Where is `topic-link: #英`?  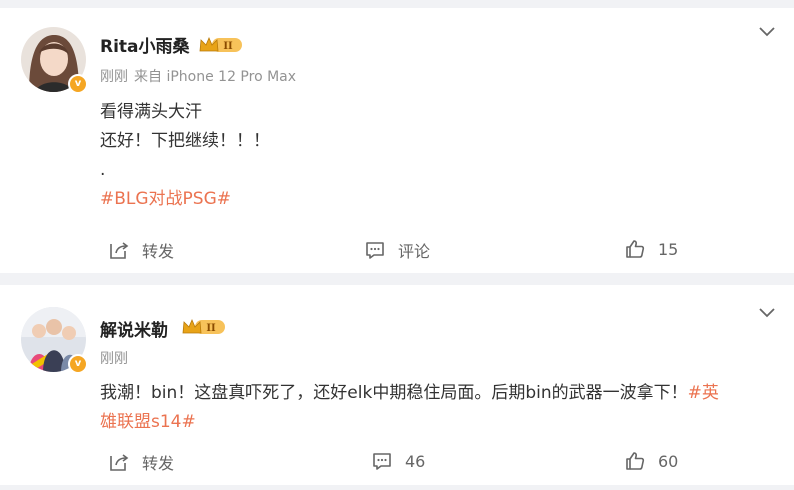 topic-link: #英 is located at coordinates (703, 393).